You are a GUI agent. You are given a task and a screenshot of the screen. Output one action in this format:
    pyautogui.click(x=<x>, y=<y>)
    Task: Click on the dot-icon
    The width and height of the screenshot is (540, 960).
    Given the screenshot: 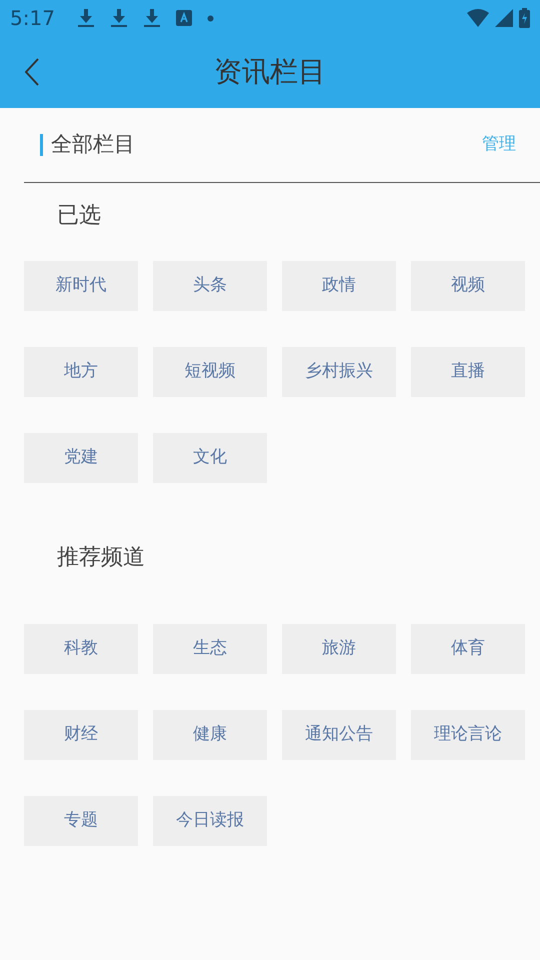 What is the action you would take?
    pyautogui.click(x=210, y=18)
    